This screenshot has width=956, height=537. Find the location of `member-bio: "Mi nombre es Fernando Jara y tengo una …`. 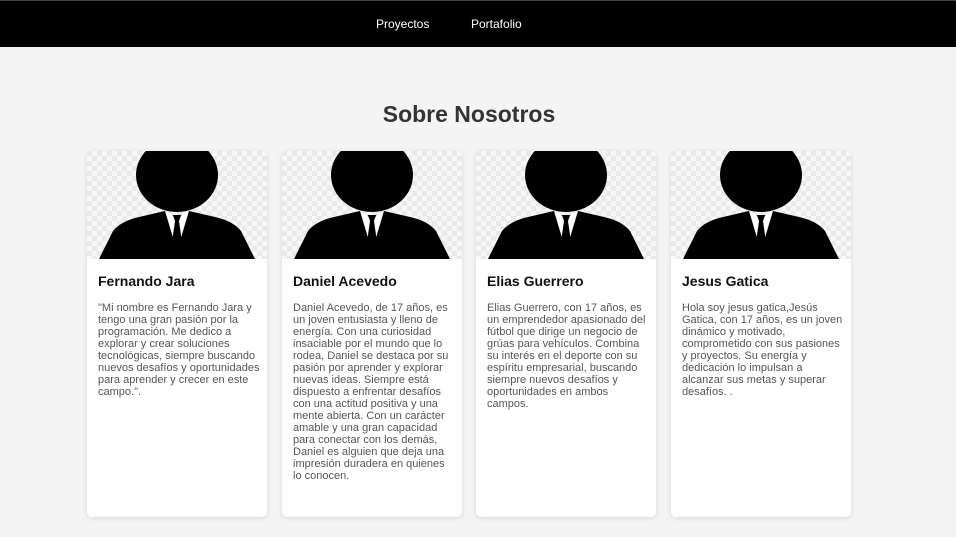

member-bio: "Mi nombre es Fernando Jara y tengo una … is located at coordinates (179, 350).